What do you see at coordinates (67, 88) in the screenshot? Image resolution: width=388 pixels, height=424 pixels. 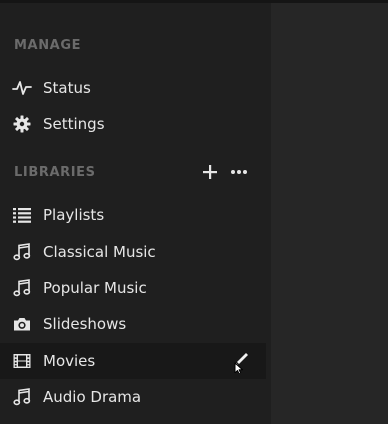 I see `sidebar-item-label: Status` at bounding box center [67, 88].